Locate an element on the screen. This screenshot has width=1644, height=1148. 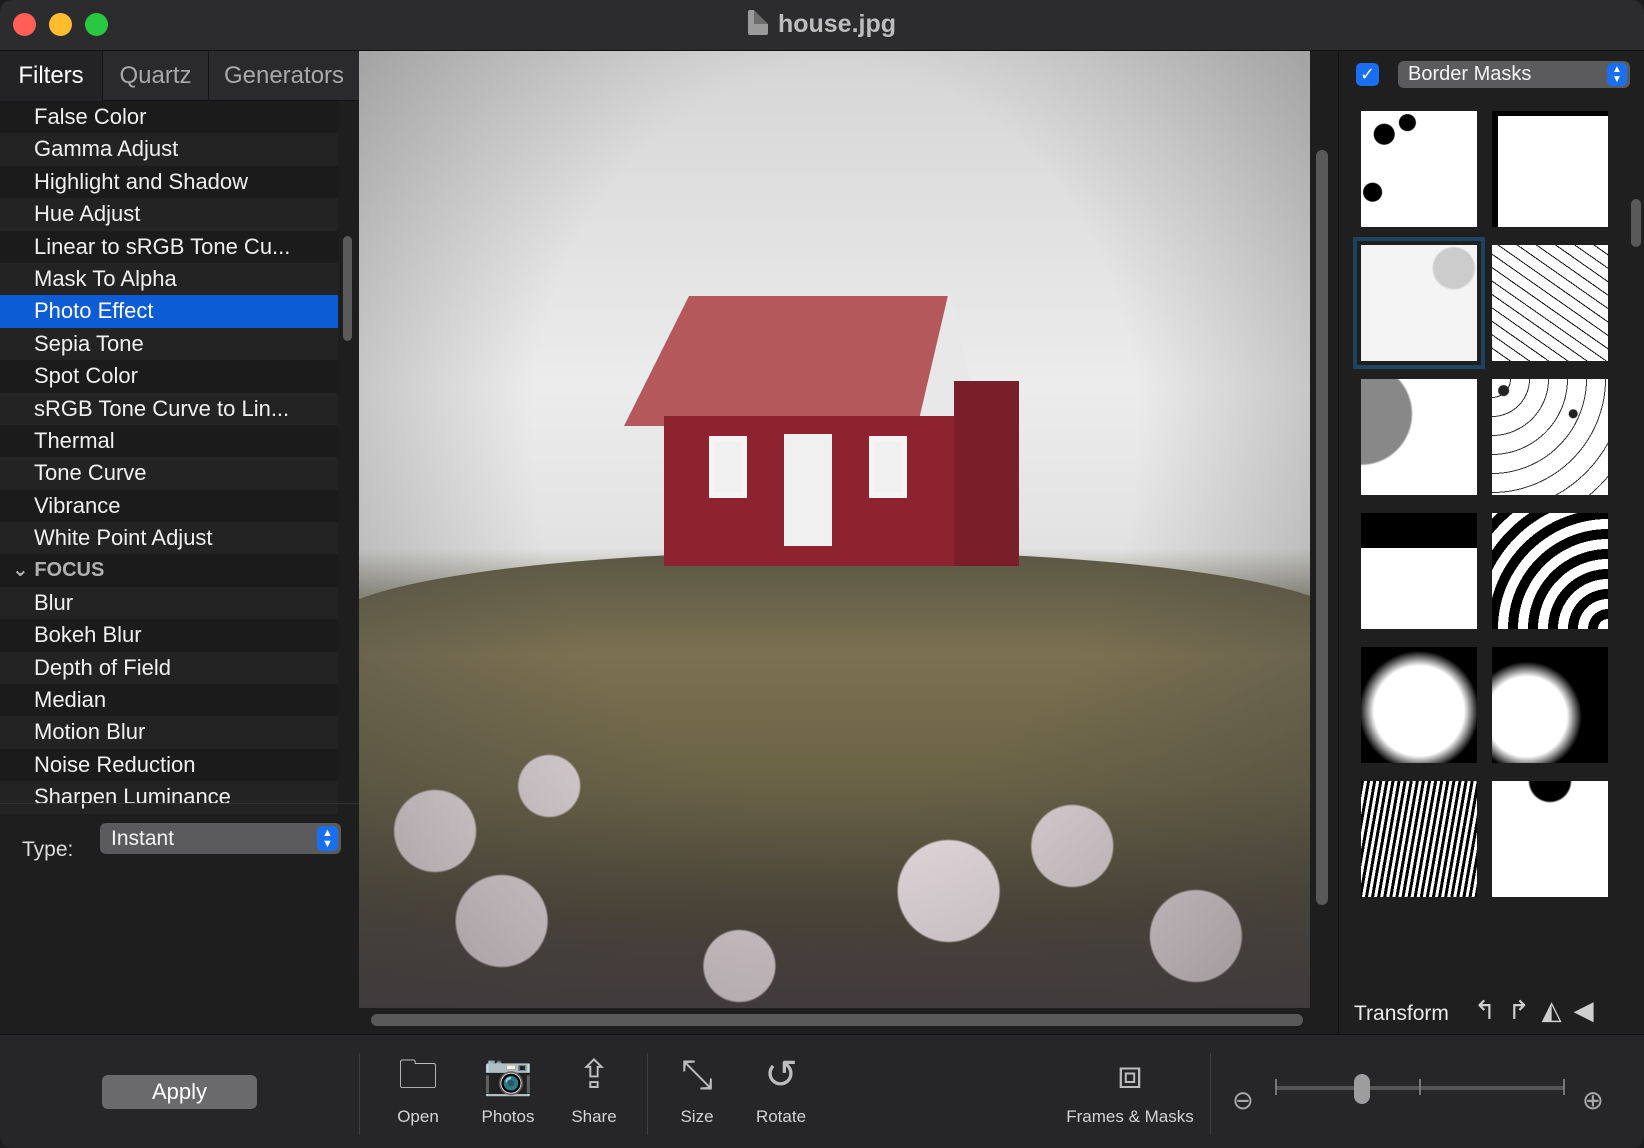
filter-list-item-label: Mask To Alpha is located at coordinates (105, 278).